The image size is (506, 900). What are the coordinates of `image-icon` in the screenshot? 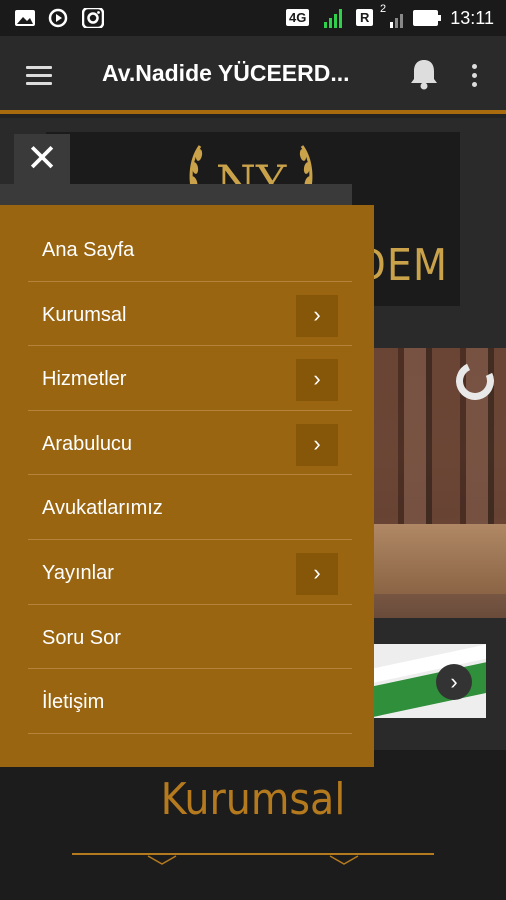 It's located at (25, 18).